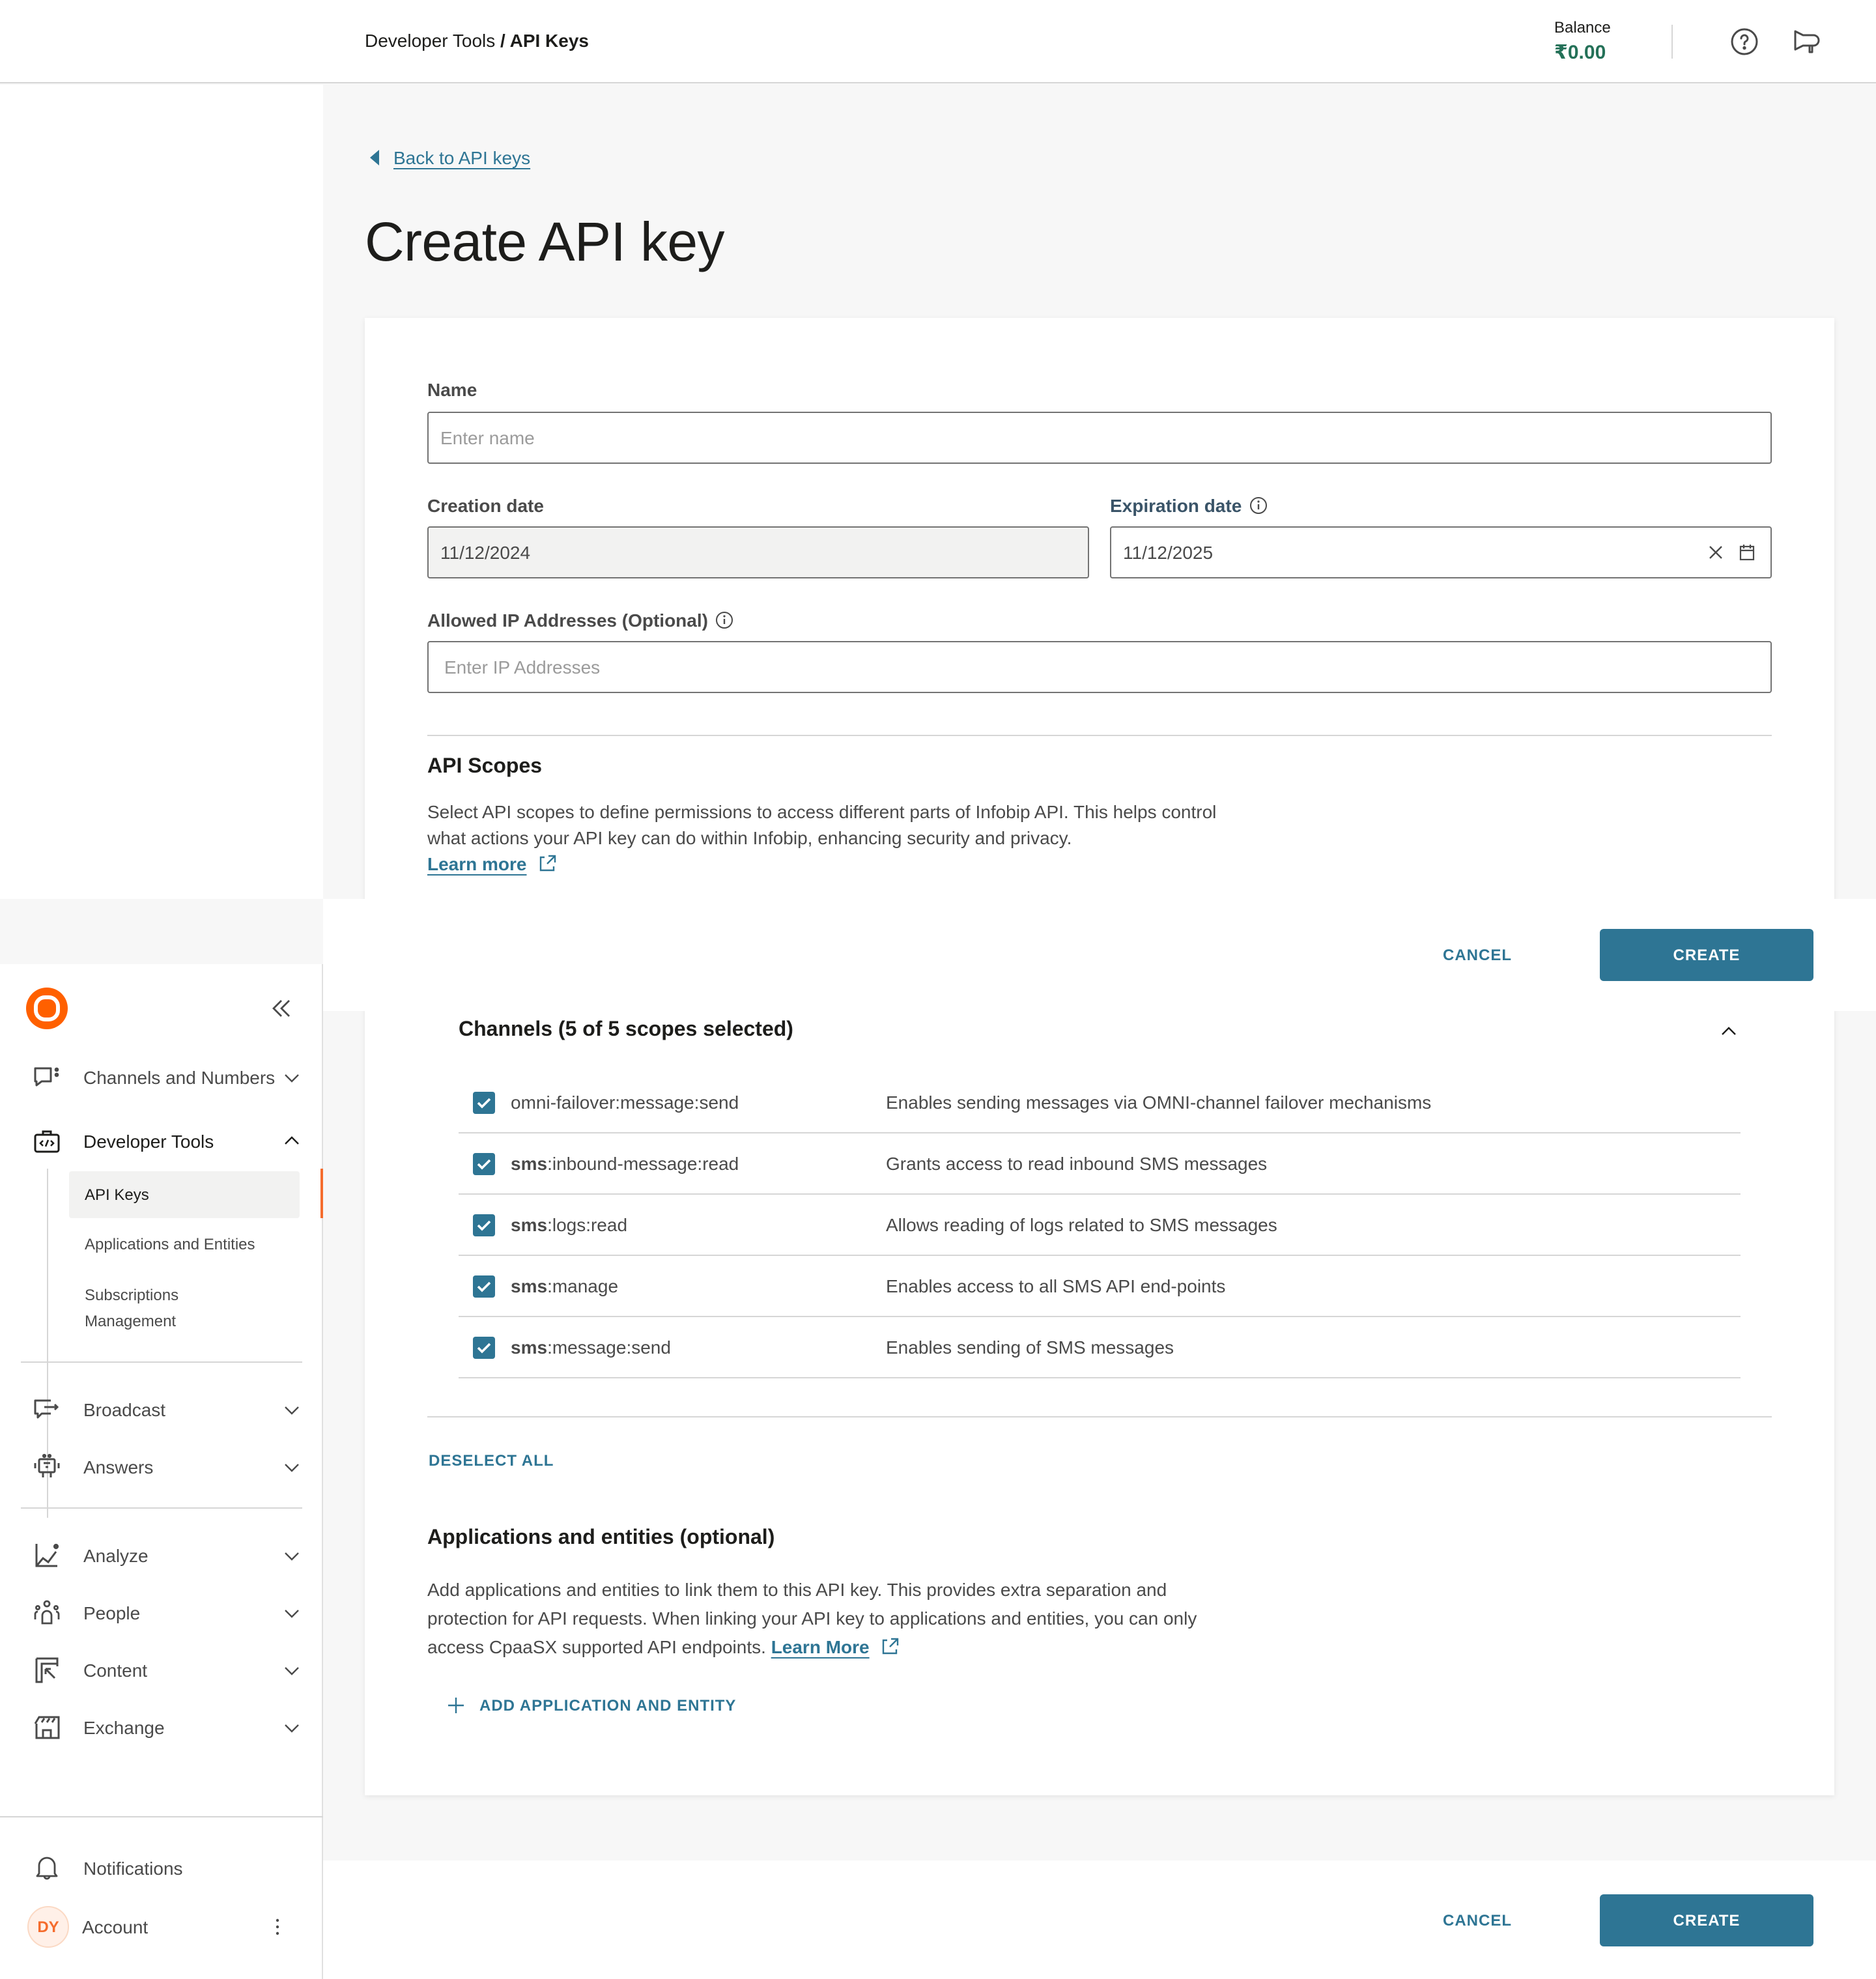 The height and width of the screenshot is (1979, 1876). What do you see at coordinates (184, 1194) in the screenshot?
I see `sidebar-subitem-api-keys: API Keys` at bounding box center [184, 1194].